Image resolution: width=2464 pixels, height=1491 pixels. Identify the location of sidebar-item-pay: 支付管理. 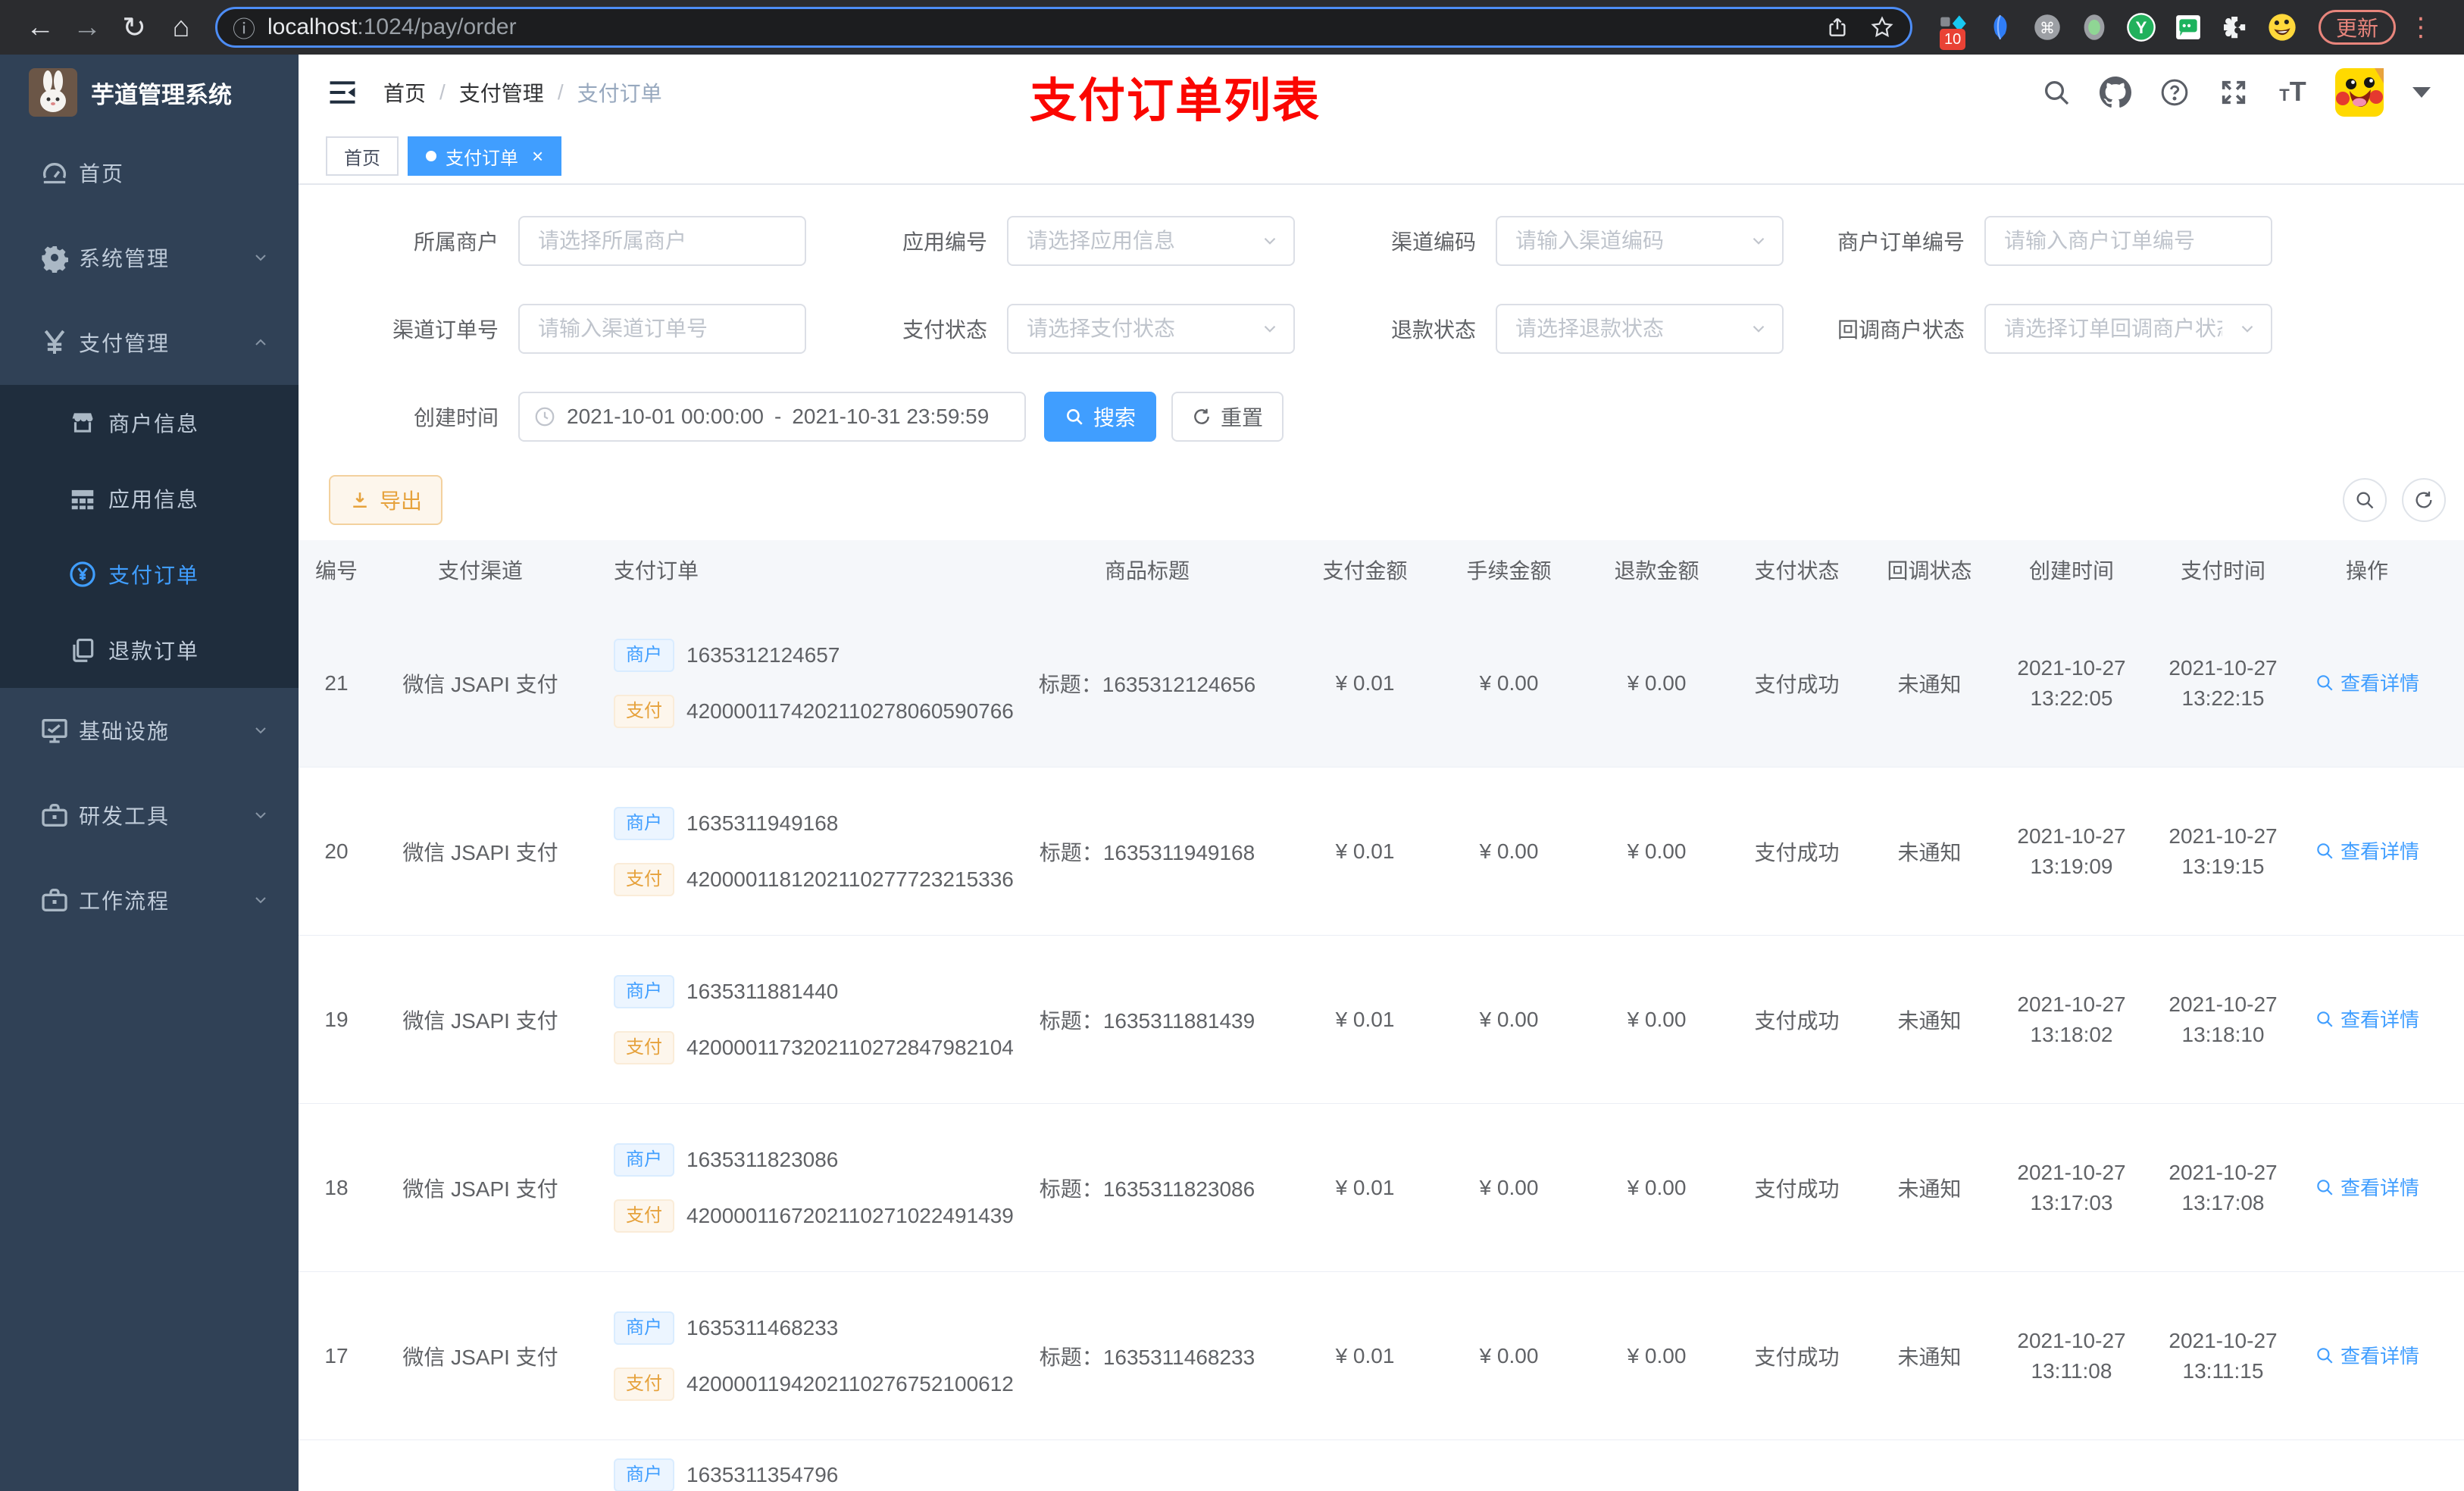
(149, 342).